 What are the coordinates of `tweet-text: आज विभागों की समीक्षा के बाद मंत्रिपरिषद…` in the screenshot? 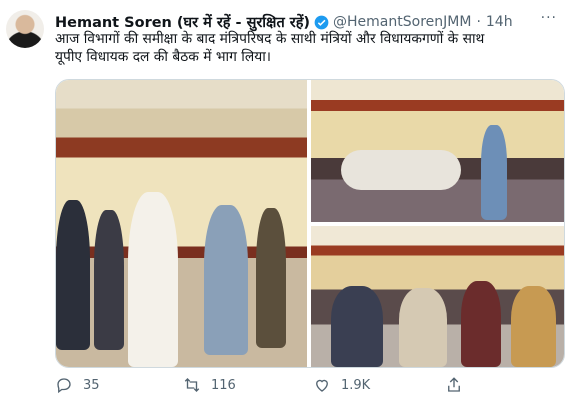 It's located at (307, 48).